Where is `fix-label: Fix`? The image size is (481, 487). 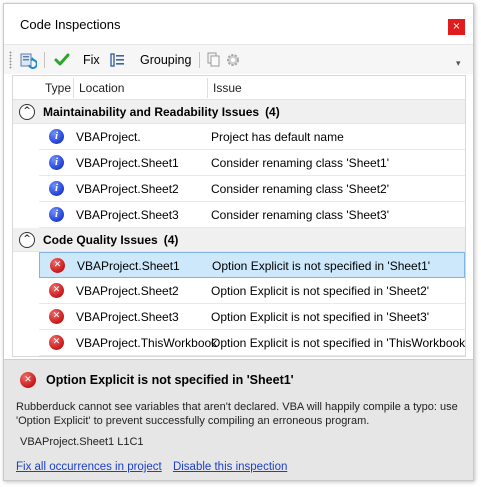 fix-label: Fix is located at coordinates (91, 60).